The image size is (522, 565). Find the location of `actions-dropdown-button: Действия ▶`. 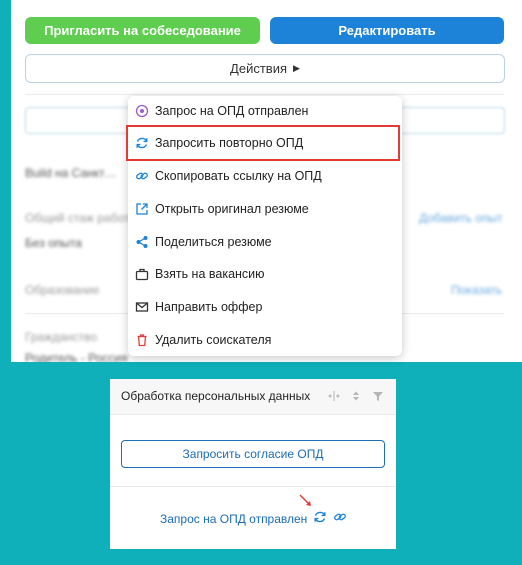

actions-dropdown-button: Действия ▶ is located at coordinates (265, 68).